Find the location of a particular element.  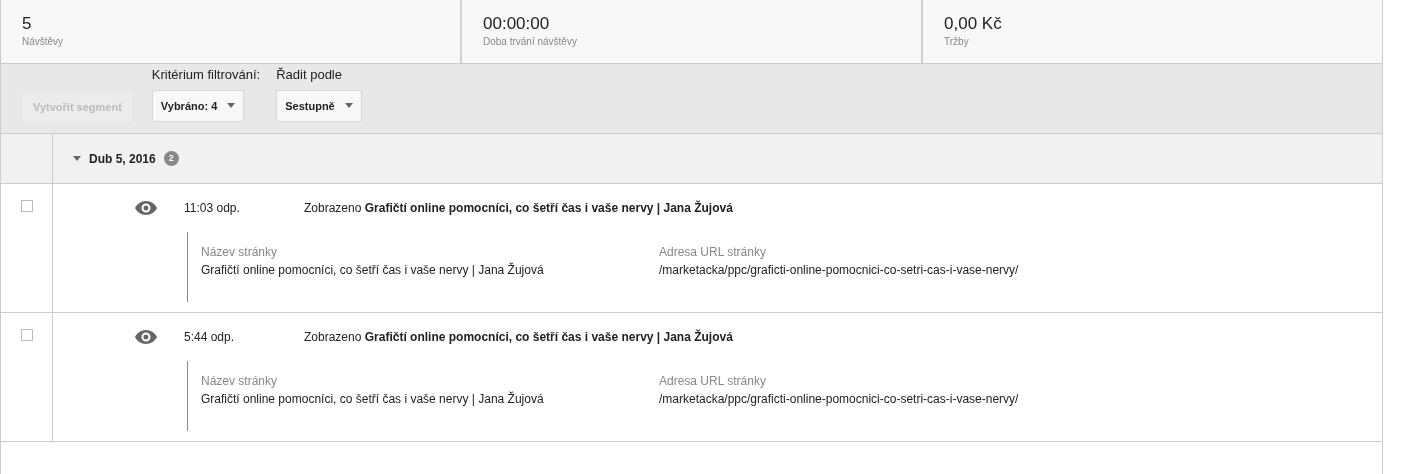

dropdown-button: Sestupně is located at coordinates (319, 105).